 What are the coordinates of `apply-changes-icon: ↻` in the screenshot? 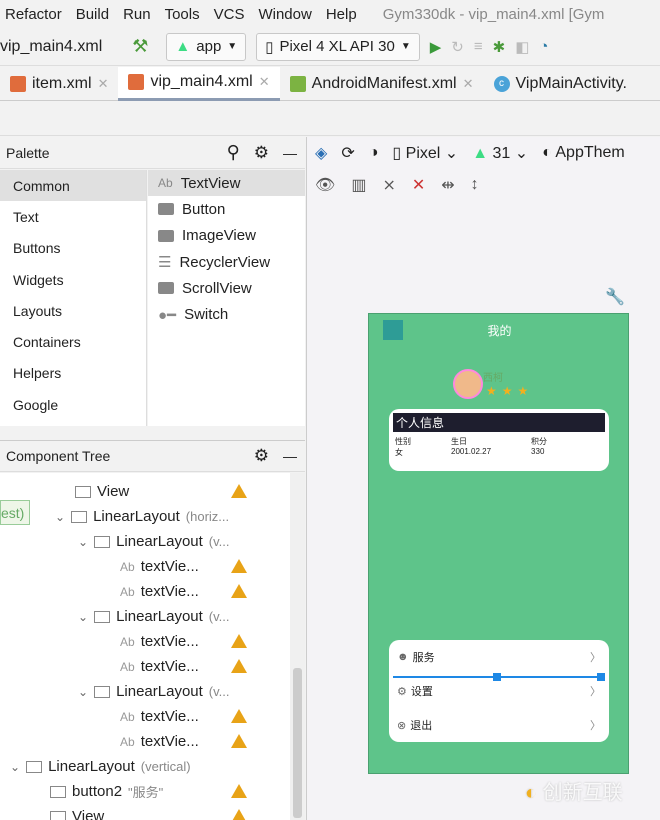 It's located at (457, 47).